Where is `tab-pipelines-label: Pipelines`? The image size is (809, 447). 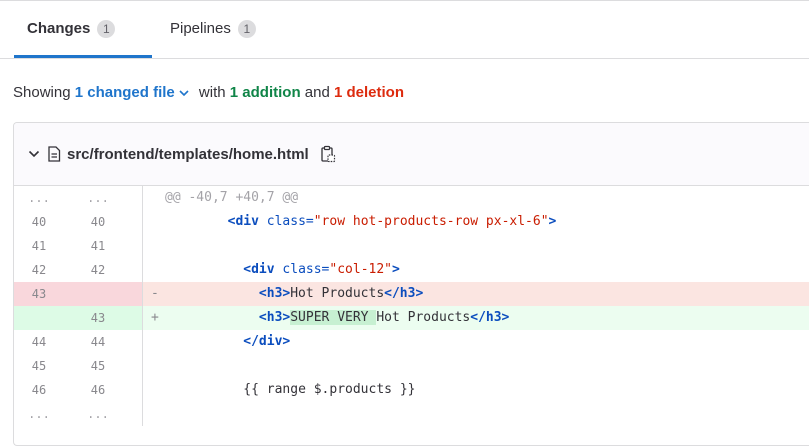
tab-pipelines-label: Pipelines is located at coordinates (200, 28).